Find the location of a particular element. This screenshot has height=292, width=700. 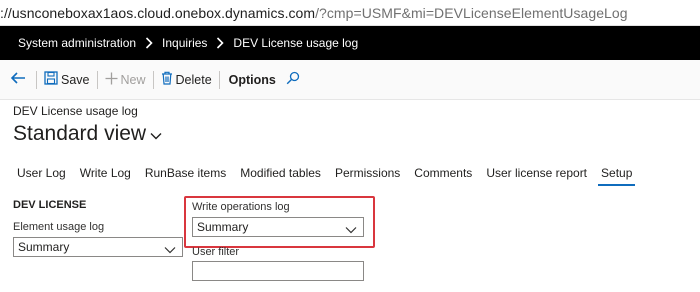

view-title: Standard view is located at coordinates (80, 133).